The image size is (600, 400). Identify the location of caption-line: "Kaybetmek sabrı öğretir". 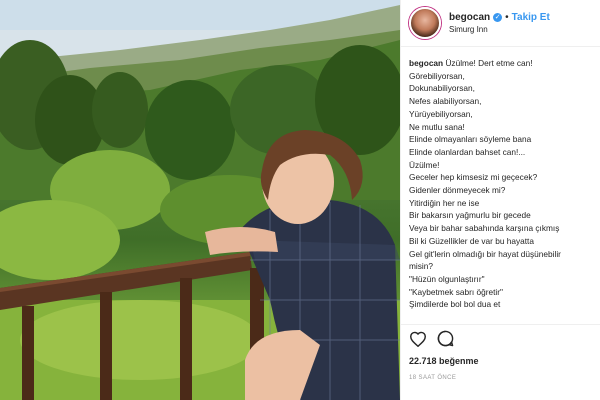
(456, 291).